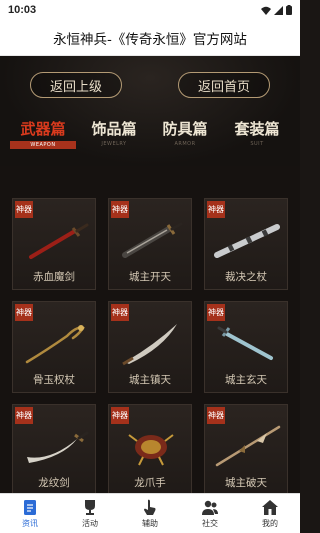  I want to click on blue-sword-icon, so click(245, 343).